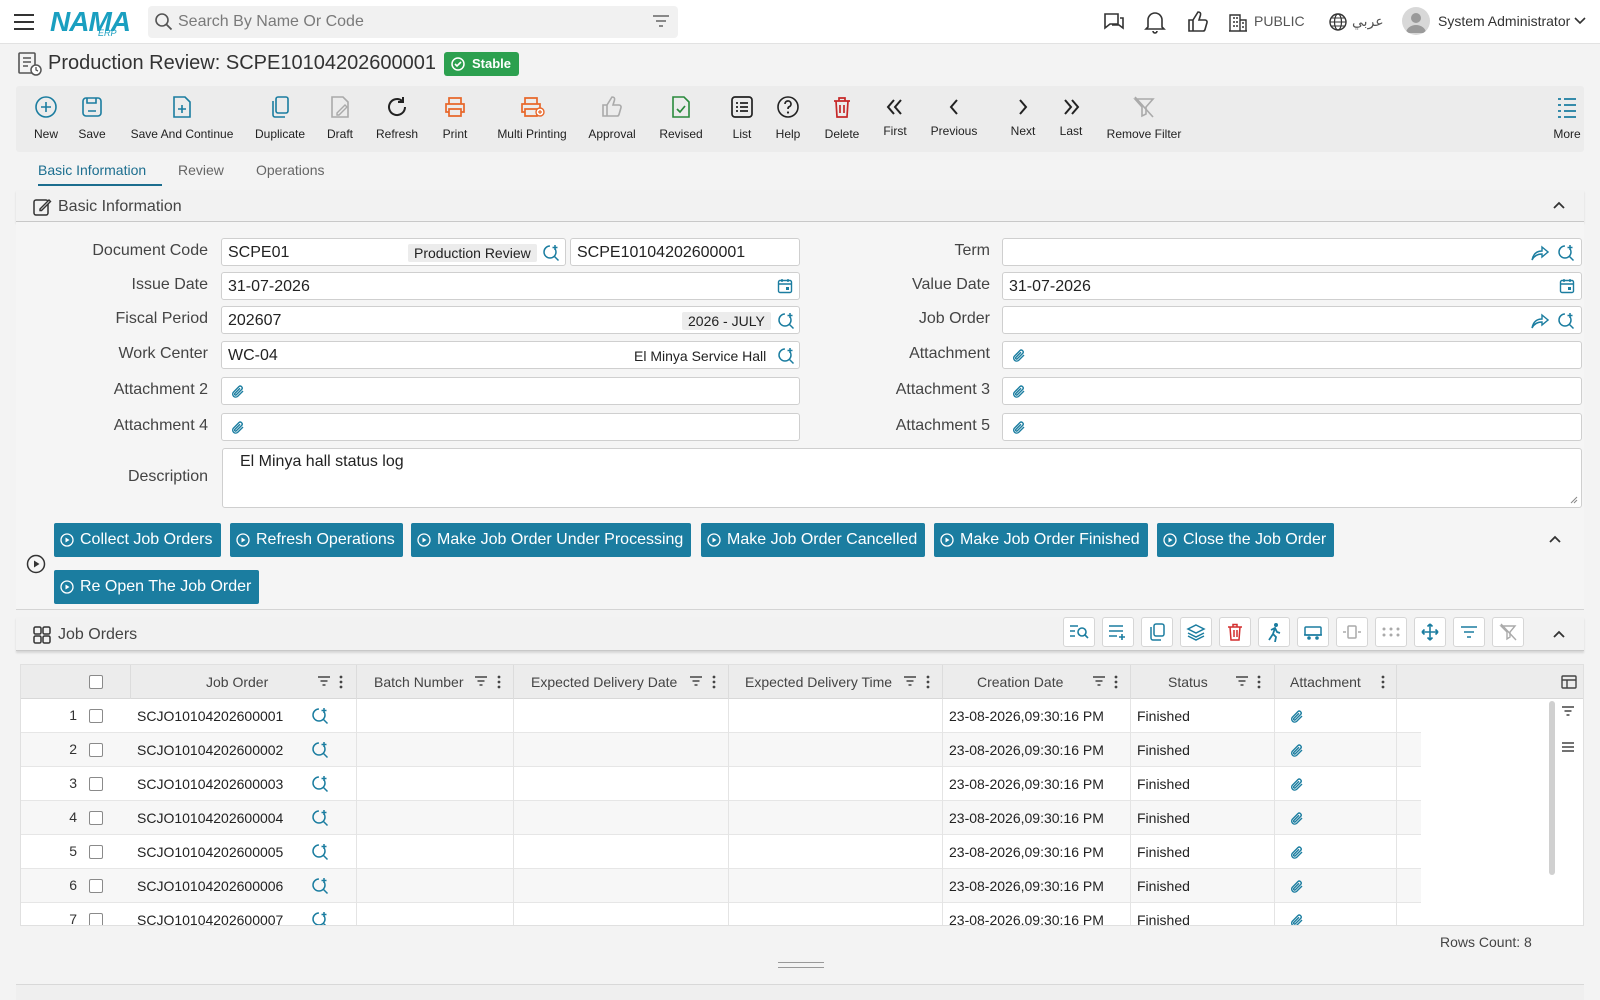 The image size is (1600, 1000). What do you see at coordinates (510, 320) in the screenshot?
I see `fiscal-period-field: 202607 2026 - JULY` at bounding box center [510, 320].